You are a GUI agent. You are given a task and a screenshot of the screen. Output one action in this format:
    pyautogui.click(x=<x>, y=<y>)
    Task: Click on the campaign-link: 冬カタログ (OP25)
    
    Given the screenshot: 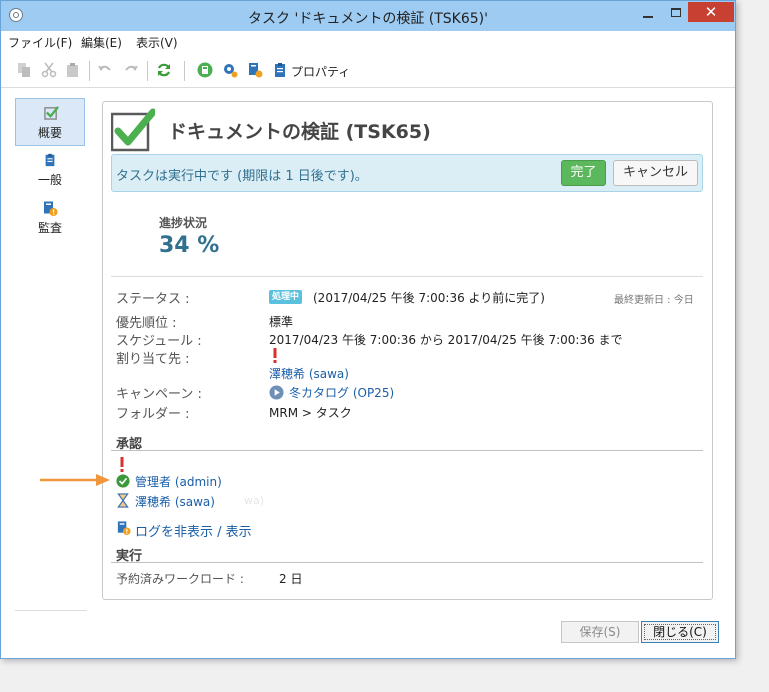 What is the action you would take?
    pyautogui.click(x=341, y=392)
    